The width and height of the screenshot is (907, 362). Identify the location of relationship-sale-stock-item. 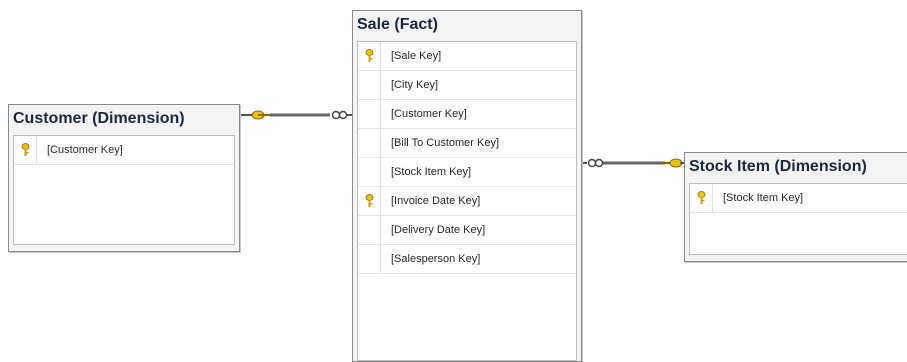
(632, 163).